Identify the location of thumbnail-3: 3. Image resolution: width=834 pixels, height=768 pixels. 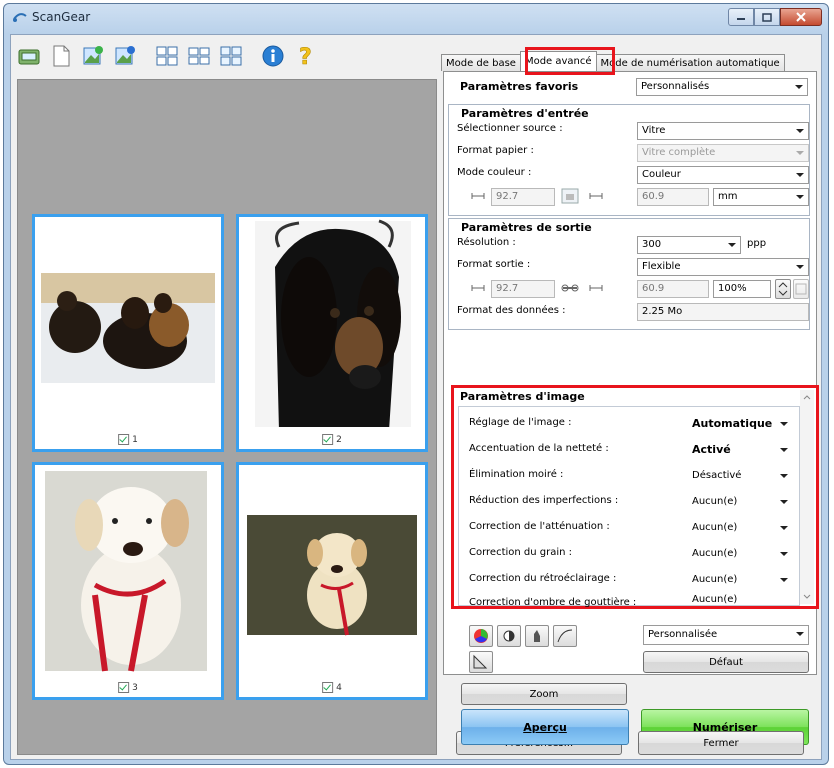
(128, 581).